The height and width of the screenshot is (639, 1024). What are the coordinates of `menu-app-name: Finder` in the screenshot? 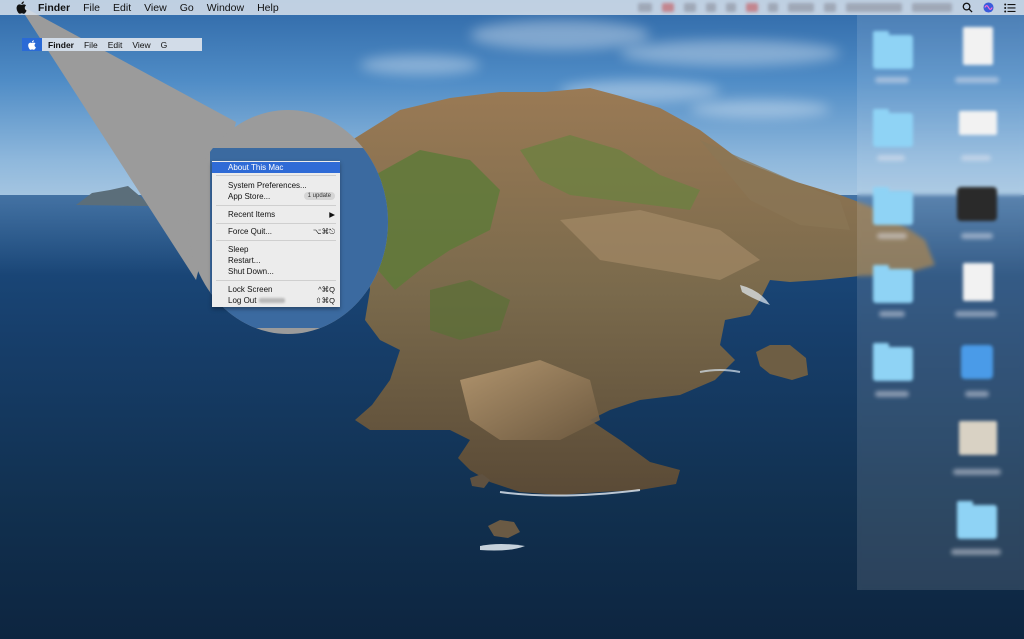 It's located at (54, 8).